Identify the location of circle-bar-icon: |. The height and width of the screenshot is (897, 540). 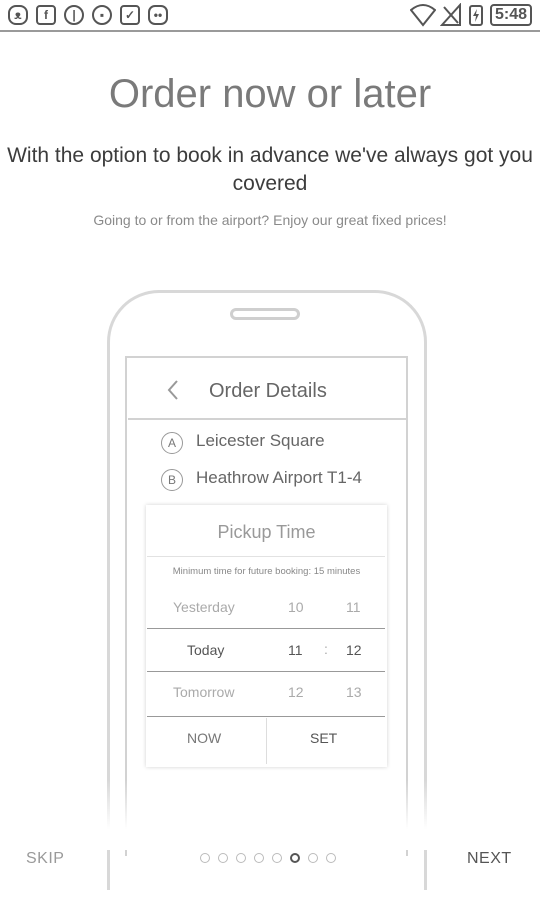
(74, 15).